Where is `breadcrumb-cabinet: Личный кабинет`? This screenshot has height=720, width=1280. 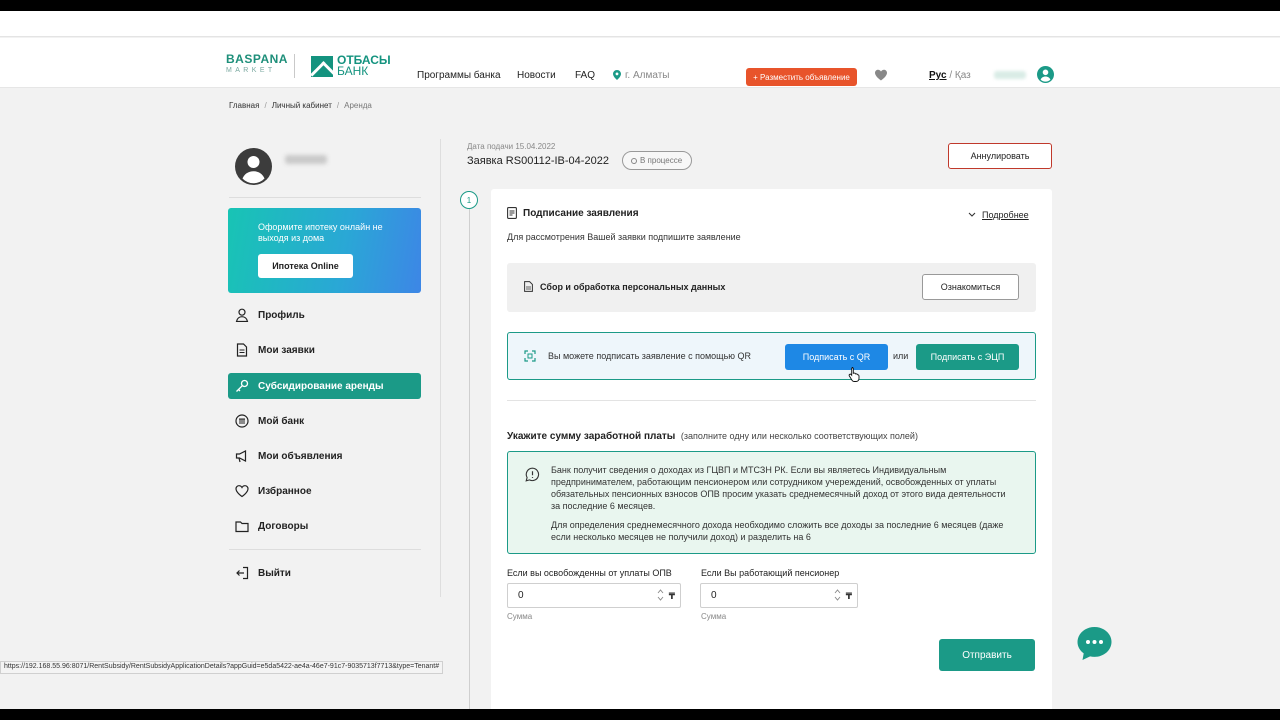 breadcrumb-cabinet: Личный кабинет is located at coordinates (302, 105).